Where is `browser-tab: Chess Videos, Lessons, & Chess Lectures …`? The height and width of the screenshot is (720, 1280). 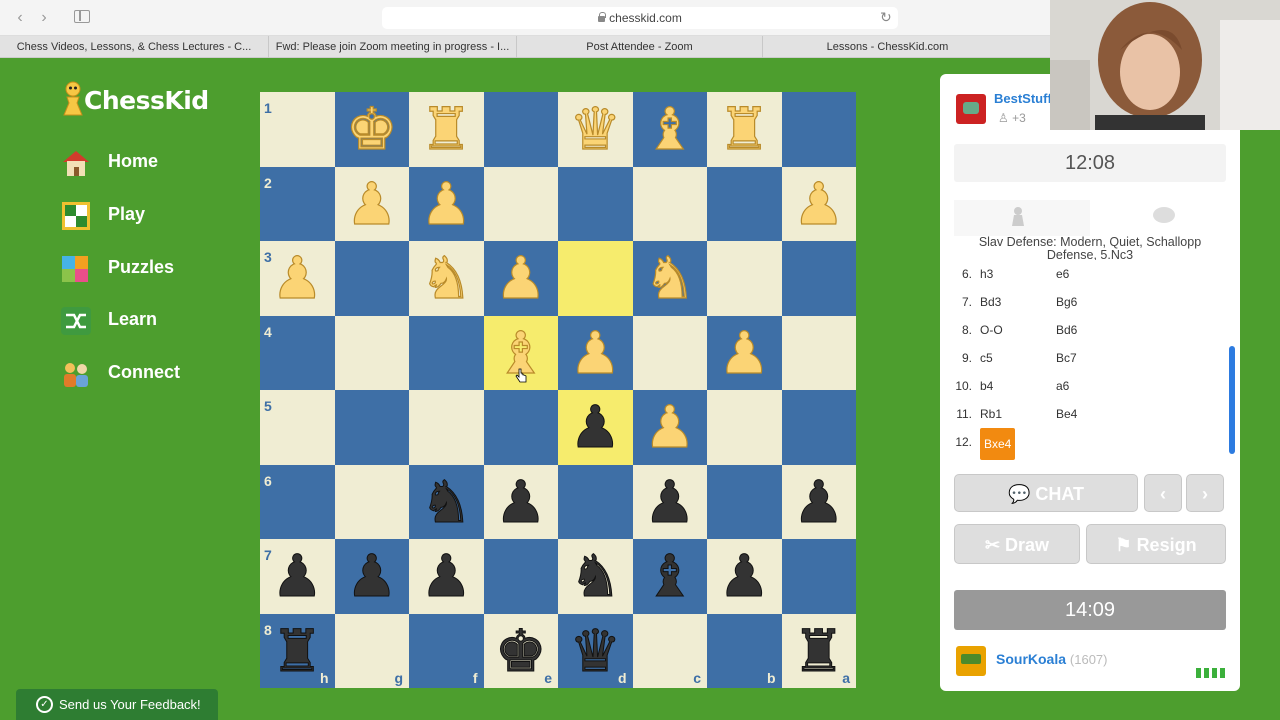
browser-tab: Chess Videos, Lessons, & Chess Lectures … is located at coordinates (134, 47).